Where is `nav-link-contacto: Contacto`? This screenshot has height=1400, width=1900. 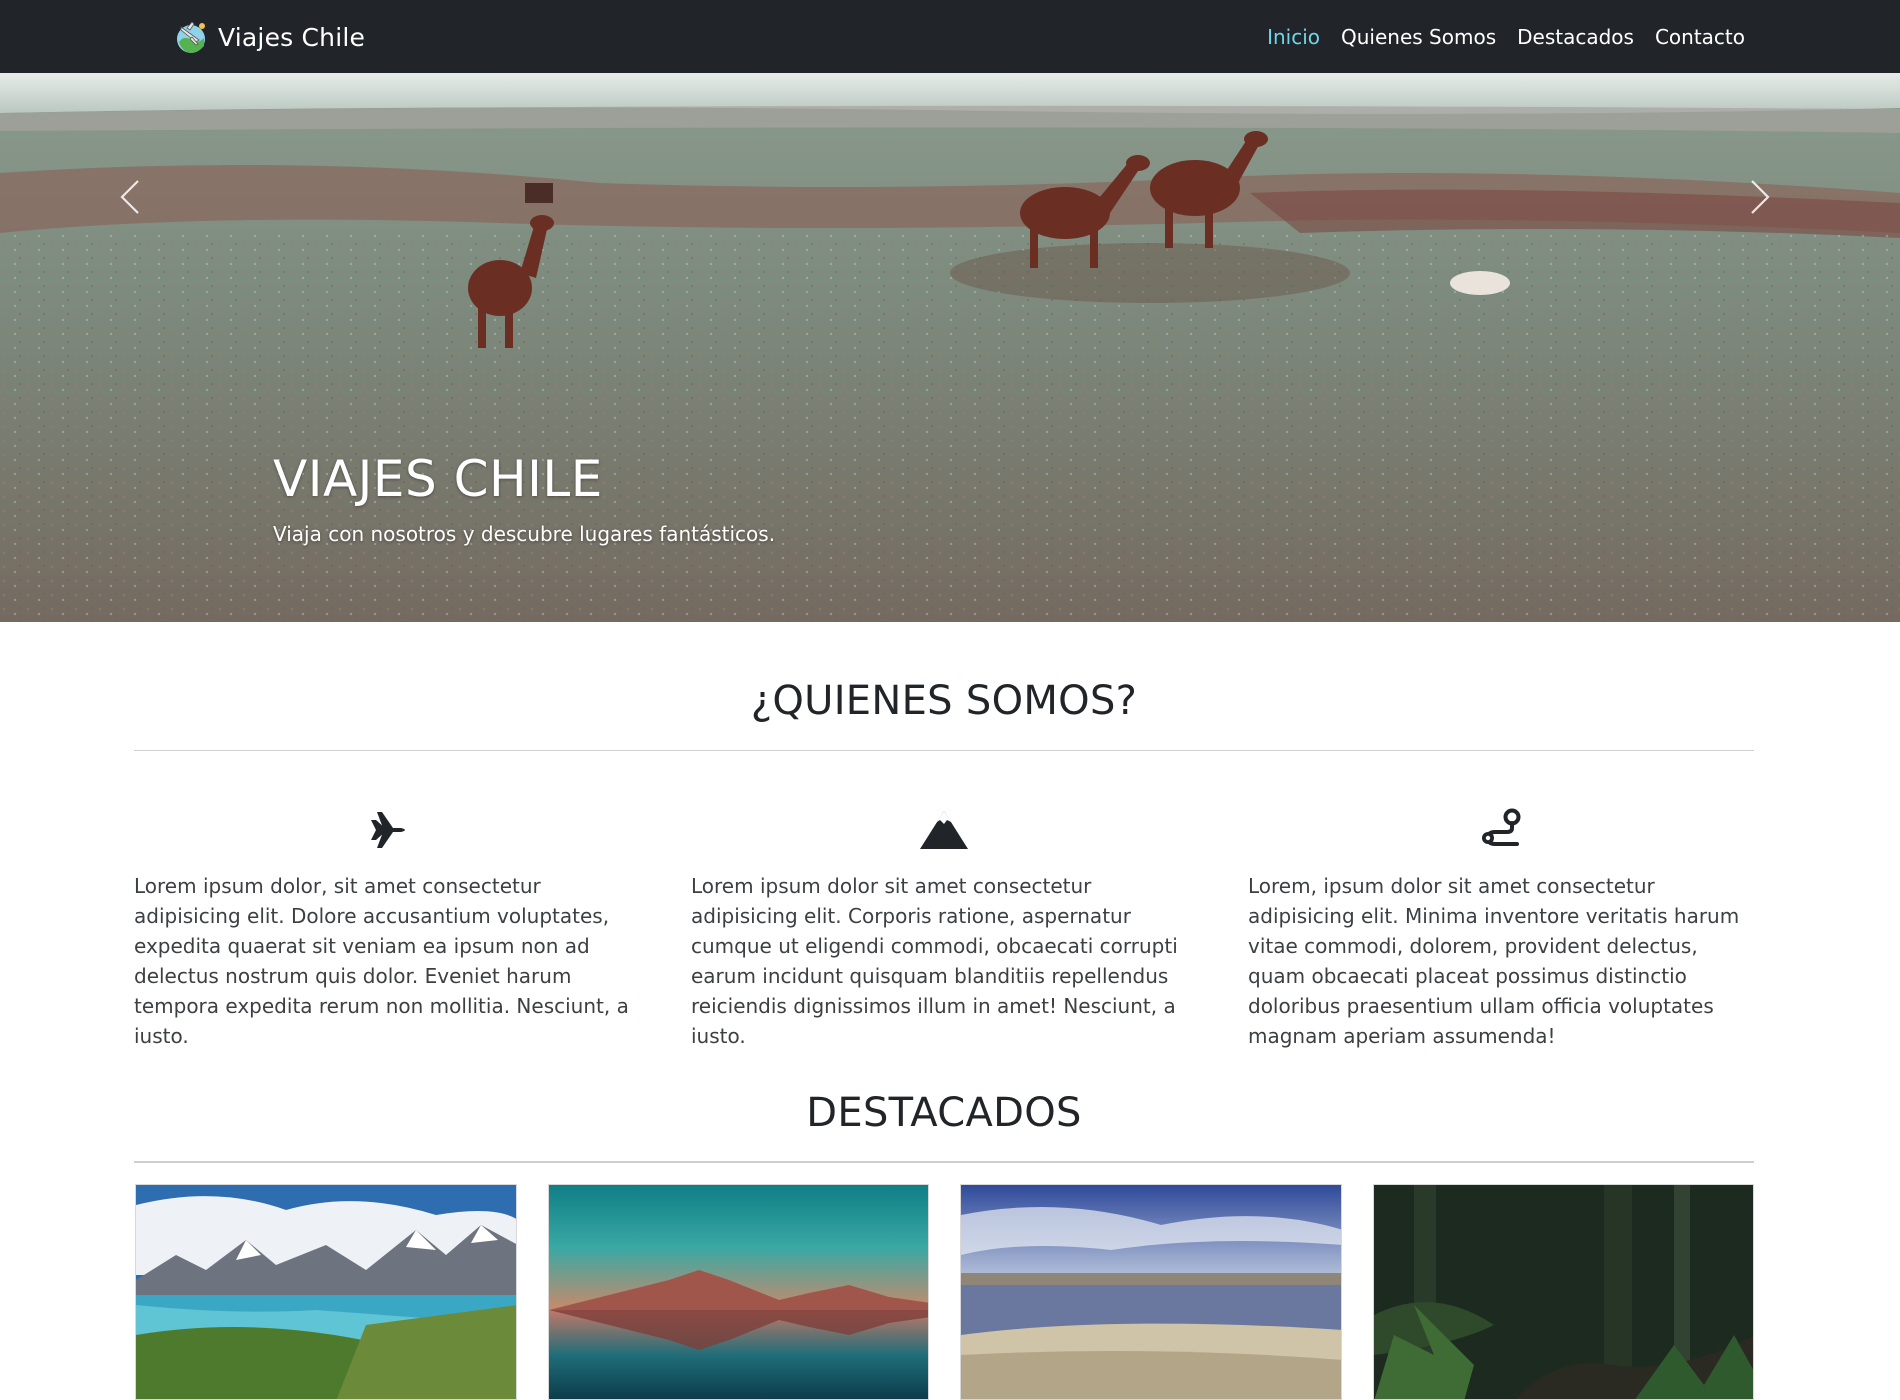
nav-link-contacto: Contacto is located at coordinates (1700, 37).